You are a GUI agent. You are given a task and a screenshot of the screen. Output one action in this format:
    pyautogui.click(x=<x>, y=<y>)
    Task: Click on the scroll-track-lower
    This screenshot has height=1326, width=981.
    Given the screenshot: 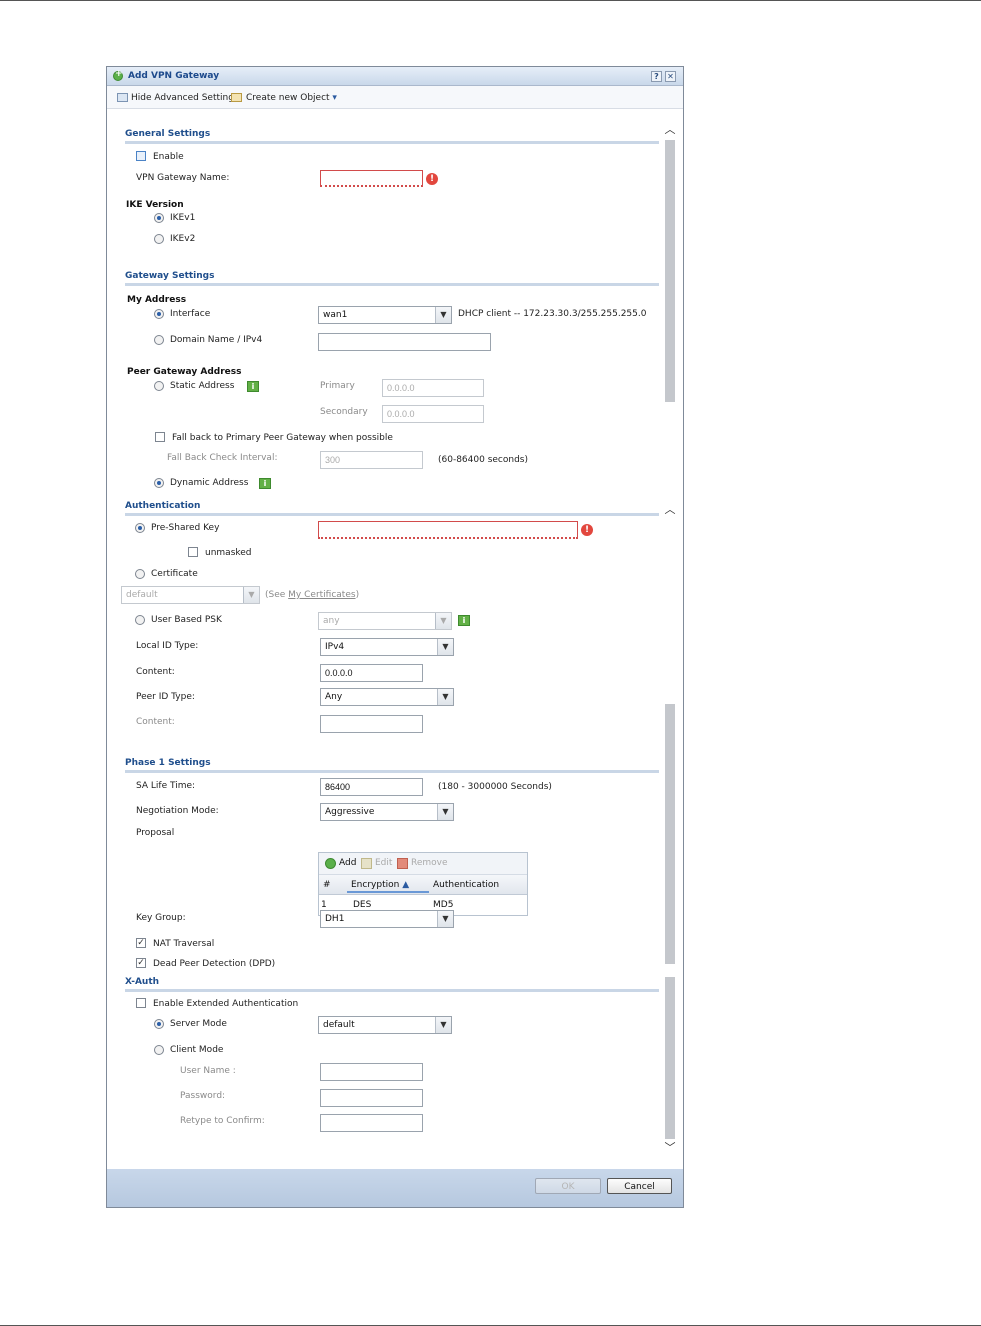 What is the action you would take?
    pyautogui.click(x=670, y=1058)
    